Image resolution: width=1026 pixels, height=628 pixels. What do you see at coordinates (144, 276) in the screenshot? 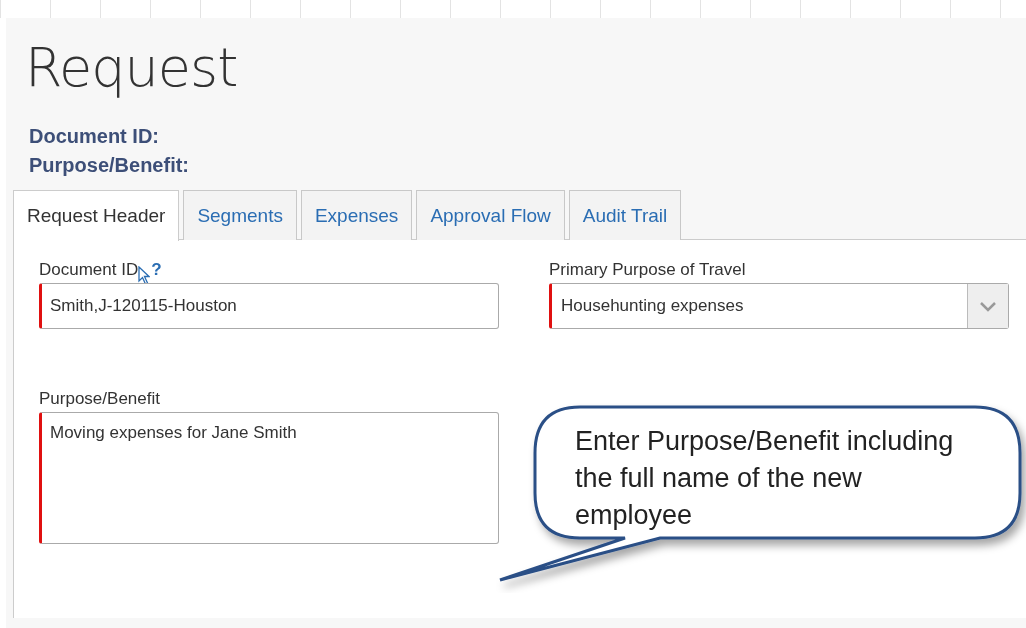
I see `cursor-arrow-icon` at bounding box center [144, 276].